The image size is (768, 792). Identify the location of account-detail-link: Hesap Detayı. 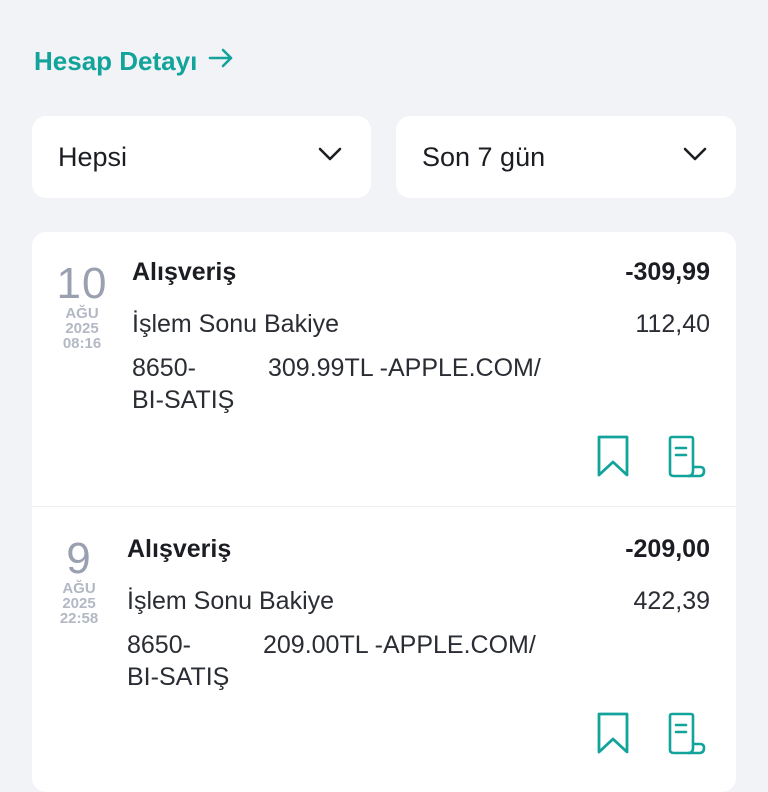
(134, 61).